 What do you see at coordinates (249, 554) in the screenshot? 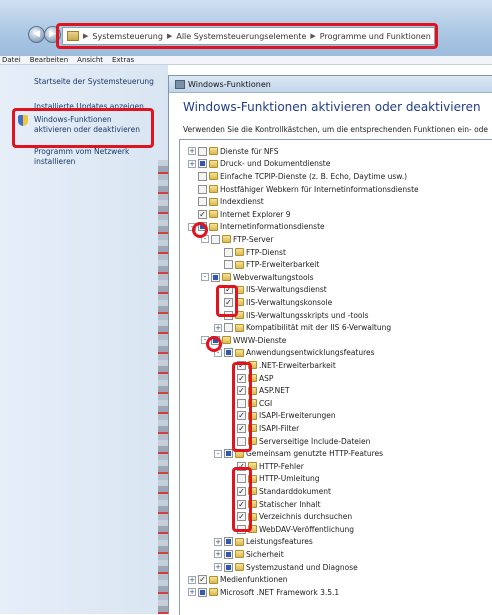
I see `tree-row: + Sicherheit` at bounding box center [249, 554].